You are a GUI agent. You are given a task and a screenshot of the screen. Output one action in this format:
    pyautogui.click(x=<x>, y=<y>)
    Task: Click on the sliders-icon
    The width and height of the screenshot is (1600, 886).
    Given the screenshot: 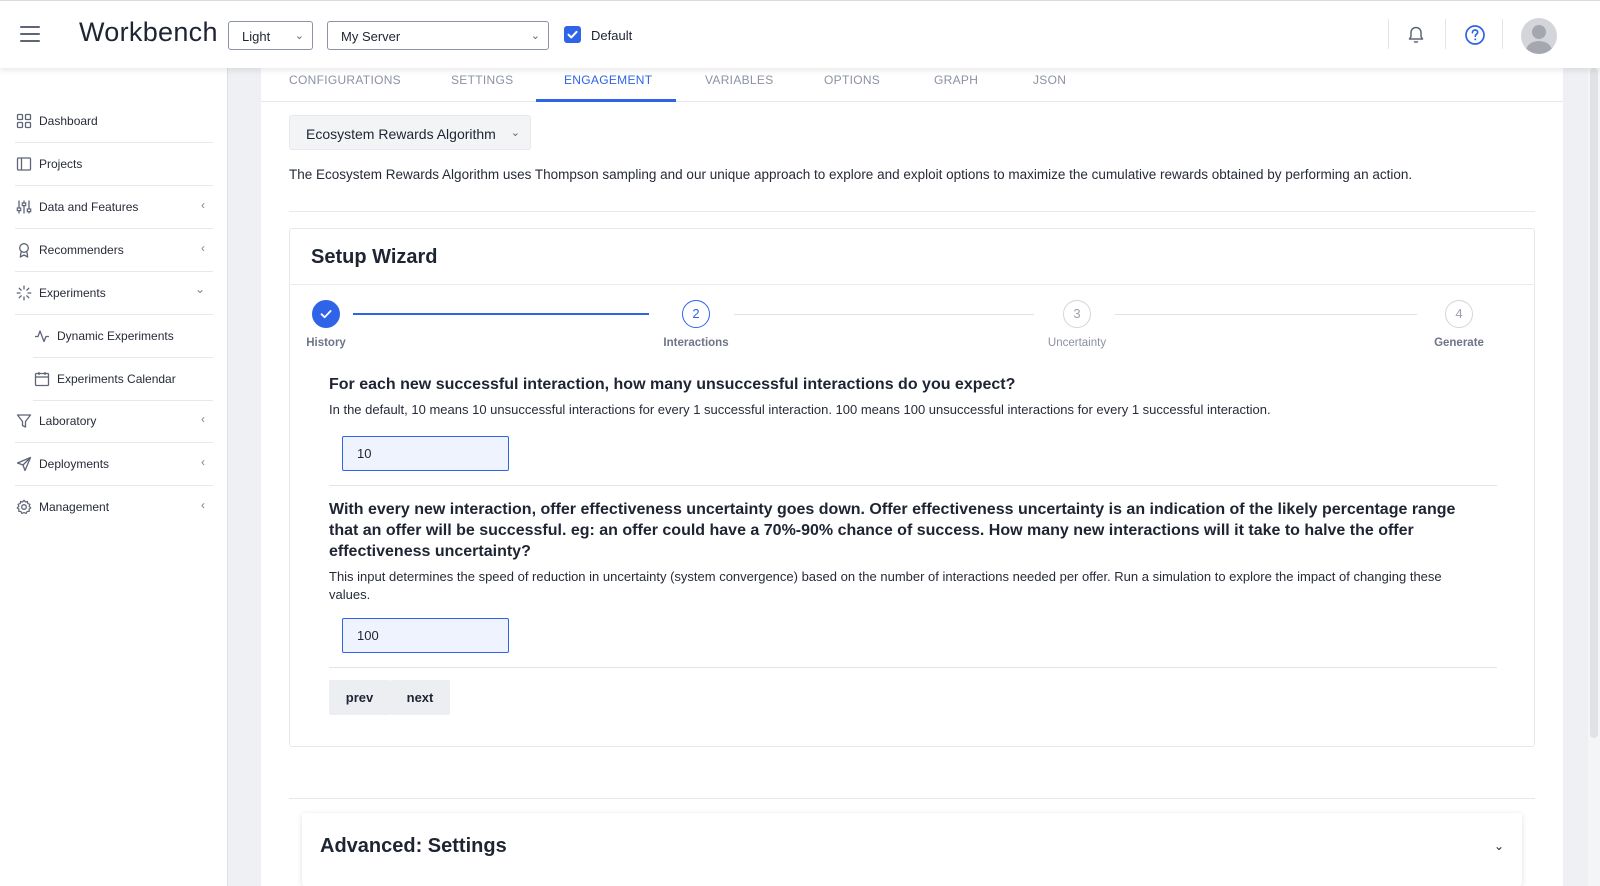 What is the action you would take?
    pyautogui.click(x=24, y=207)
    